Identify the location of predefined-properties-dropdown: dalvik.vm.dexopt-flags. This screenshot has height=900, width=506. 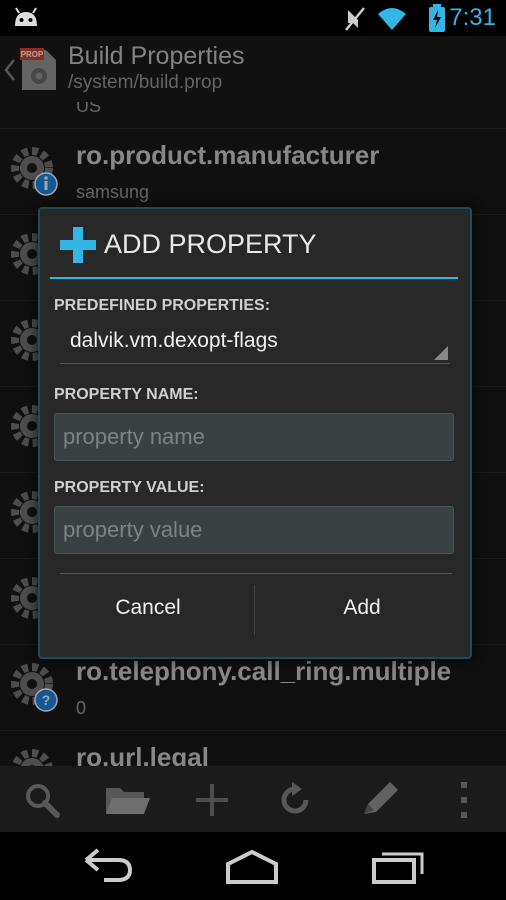
(255, 343).